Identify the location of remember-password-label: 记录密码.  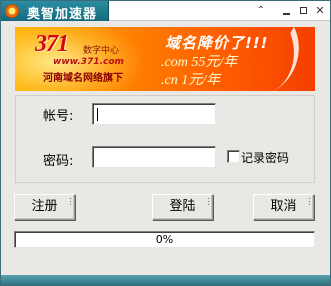
(265, 157).